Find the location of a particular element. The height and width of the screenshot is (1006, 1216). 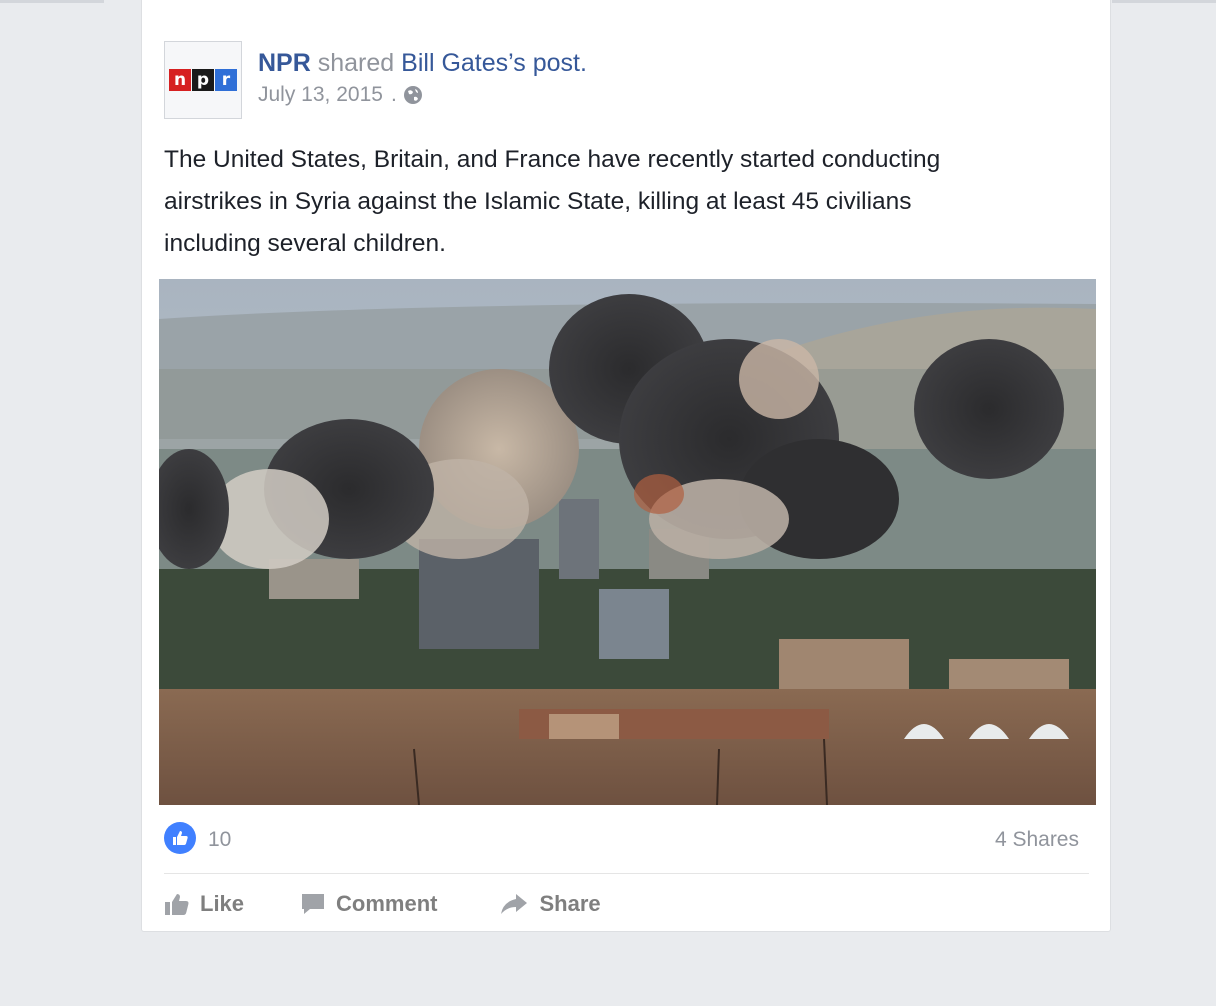

action-bar: Like Comment Share is located at coordinates (410, 904).